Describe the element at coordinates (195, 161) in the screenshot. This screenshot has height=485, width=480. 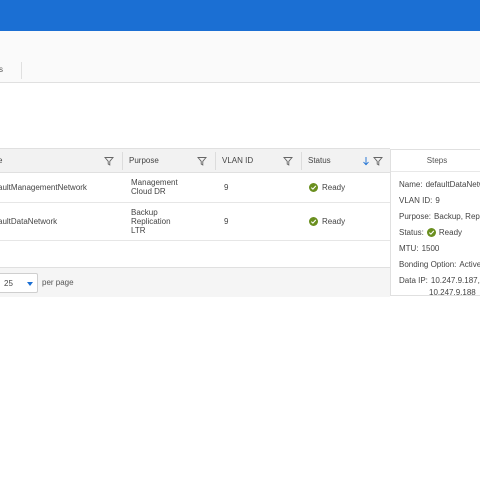
I see `grid-header: e Purpose VLAN ID Status` at that location.